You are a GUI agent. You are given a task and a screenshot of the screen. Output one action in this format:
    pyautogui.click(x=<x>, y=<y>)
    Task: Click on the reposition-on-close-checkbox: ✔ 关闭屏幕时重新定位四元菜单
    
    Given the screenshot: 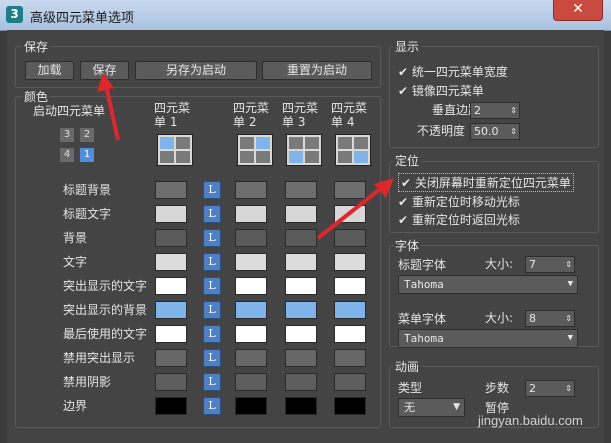 What is the action you would take?
    pyautogui.click(x=486, y=182)
    